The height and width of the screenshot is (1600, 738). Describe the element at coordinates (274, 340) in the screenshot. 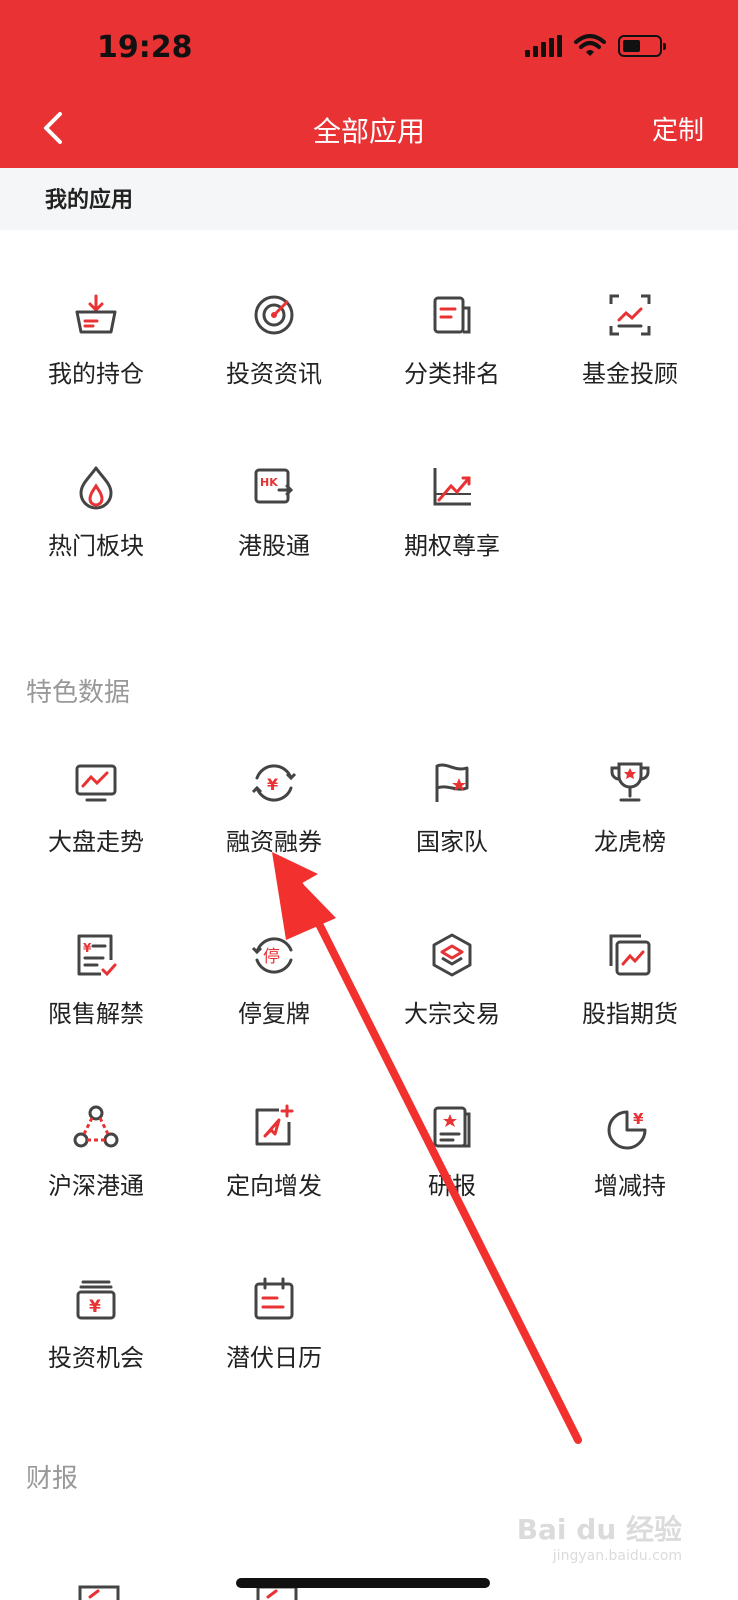

I see `app-investment-news: 投资资讯` at that location.